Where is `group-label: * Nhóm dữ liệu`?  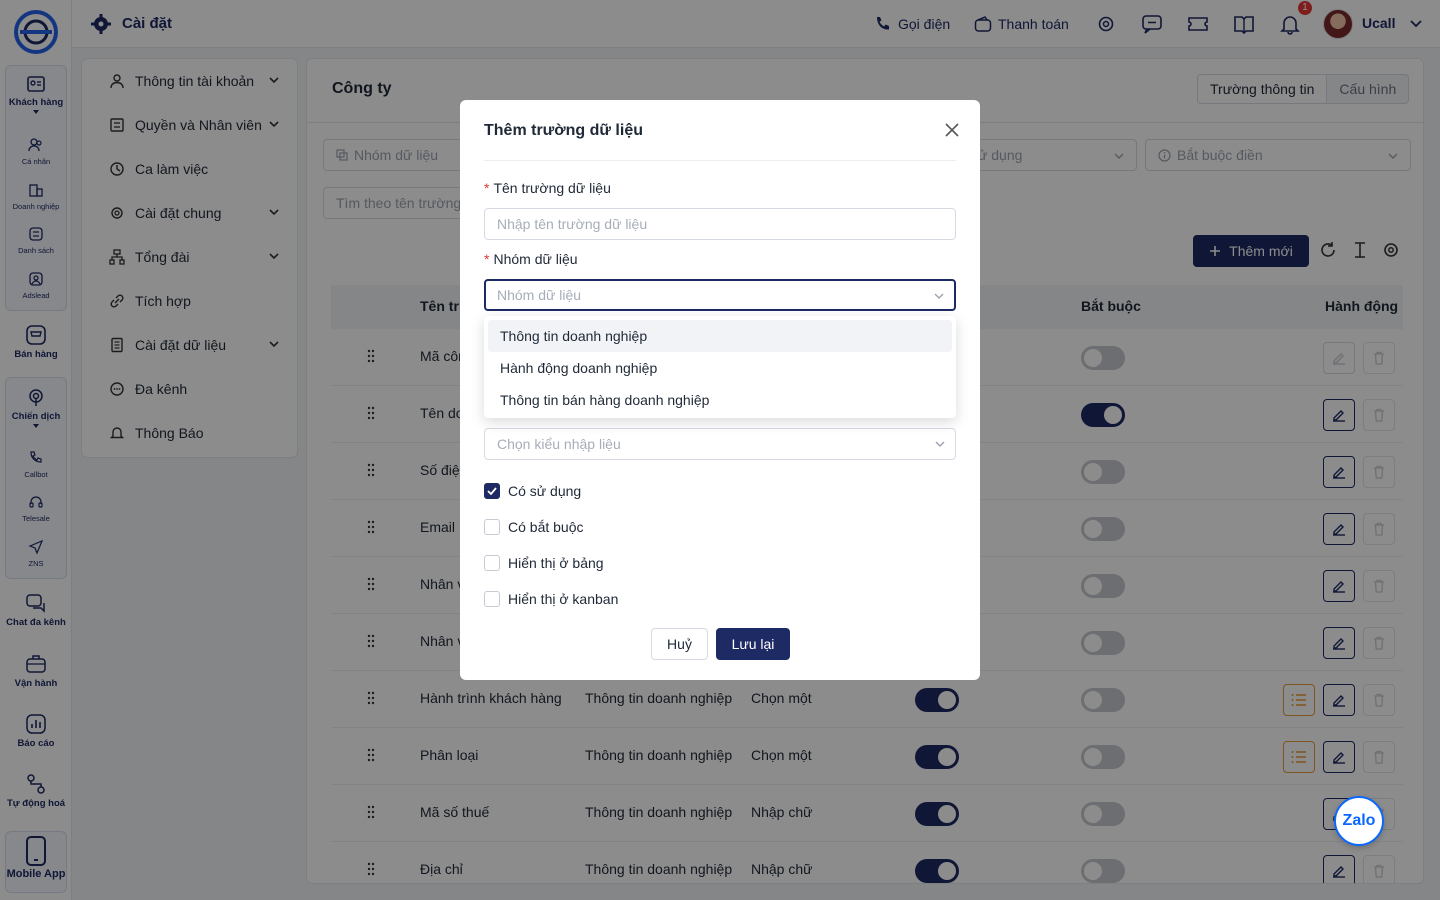
group-label: * Nhóm dữ liệu is located at coordinates (531, 259).